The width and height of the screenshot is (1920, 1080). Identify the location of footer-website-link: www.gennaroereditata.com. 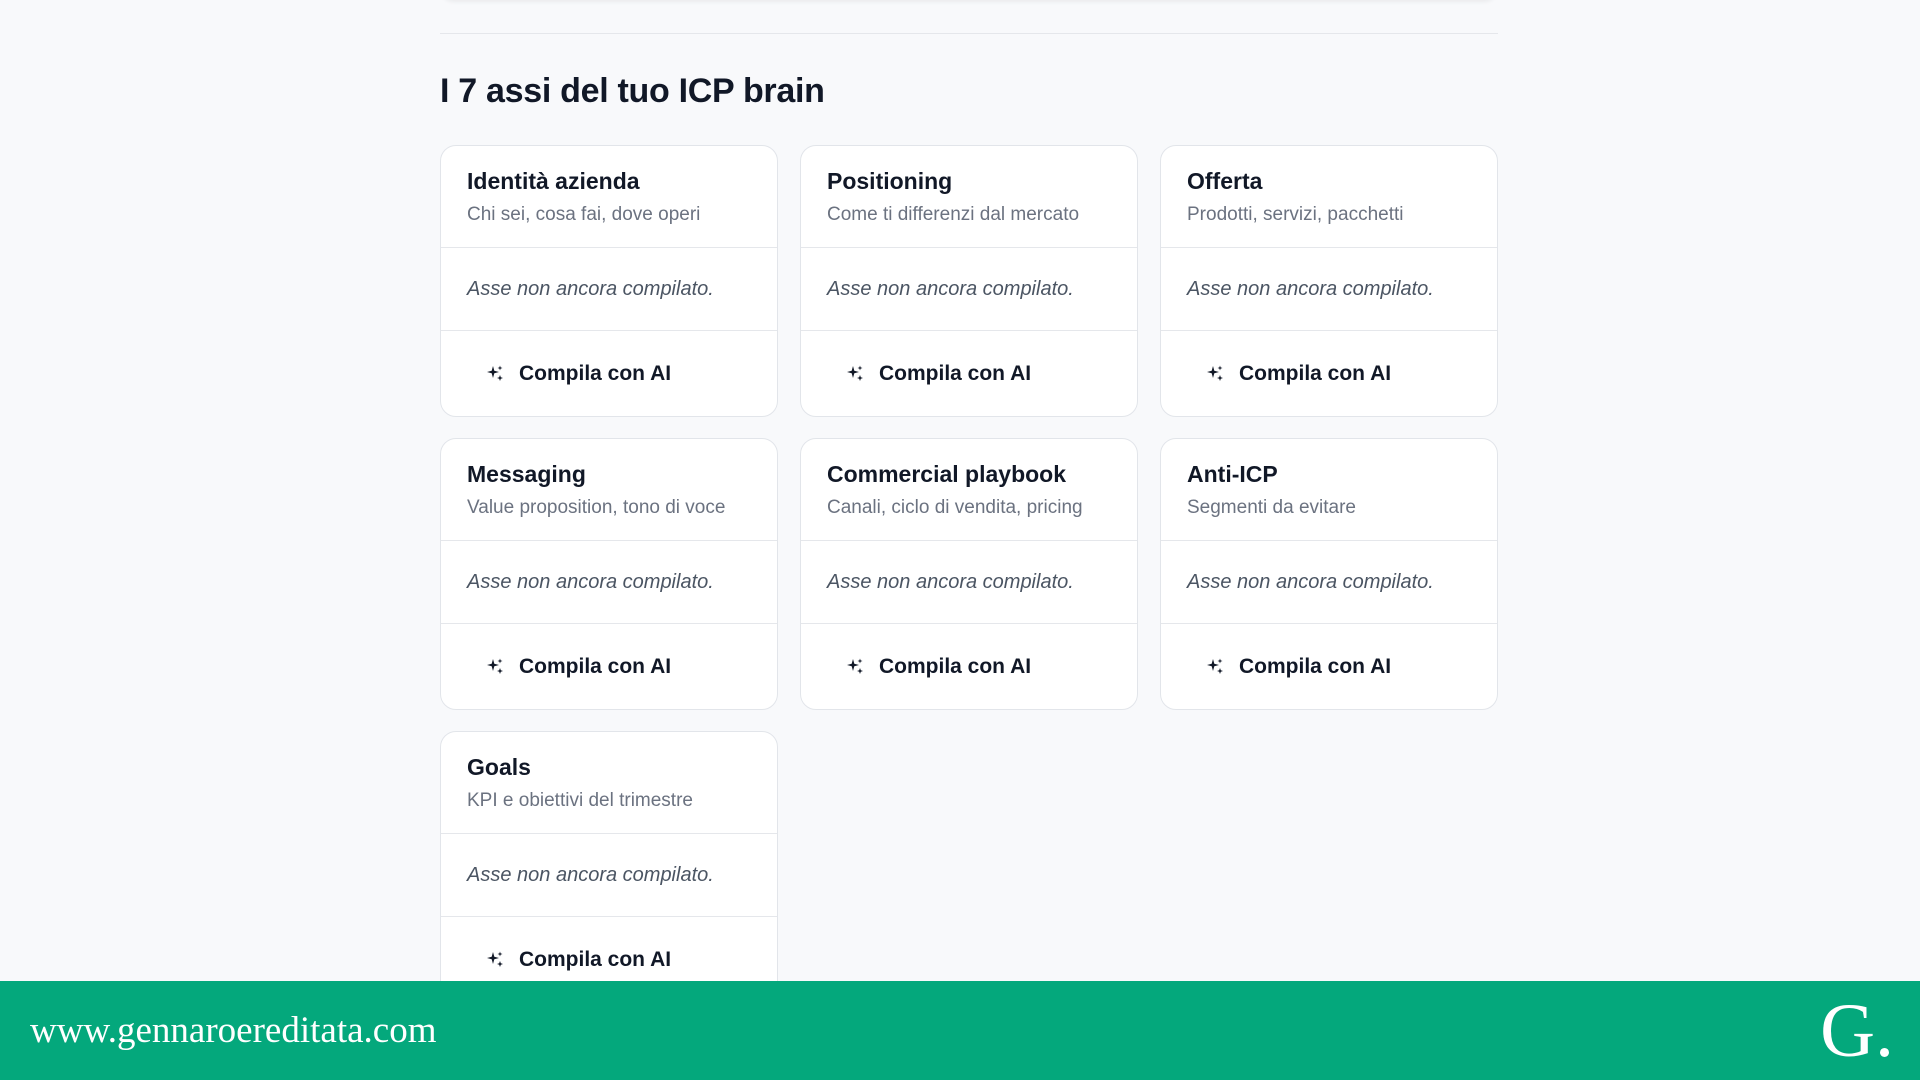
(233, 1030).